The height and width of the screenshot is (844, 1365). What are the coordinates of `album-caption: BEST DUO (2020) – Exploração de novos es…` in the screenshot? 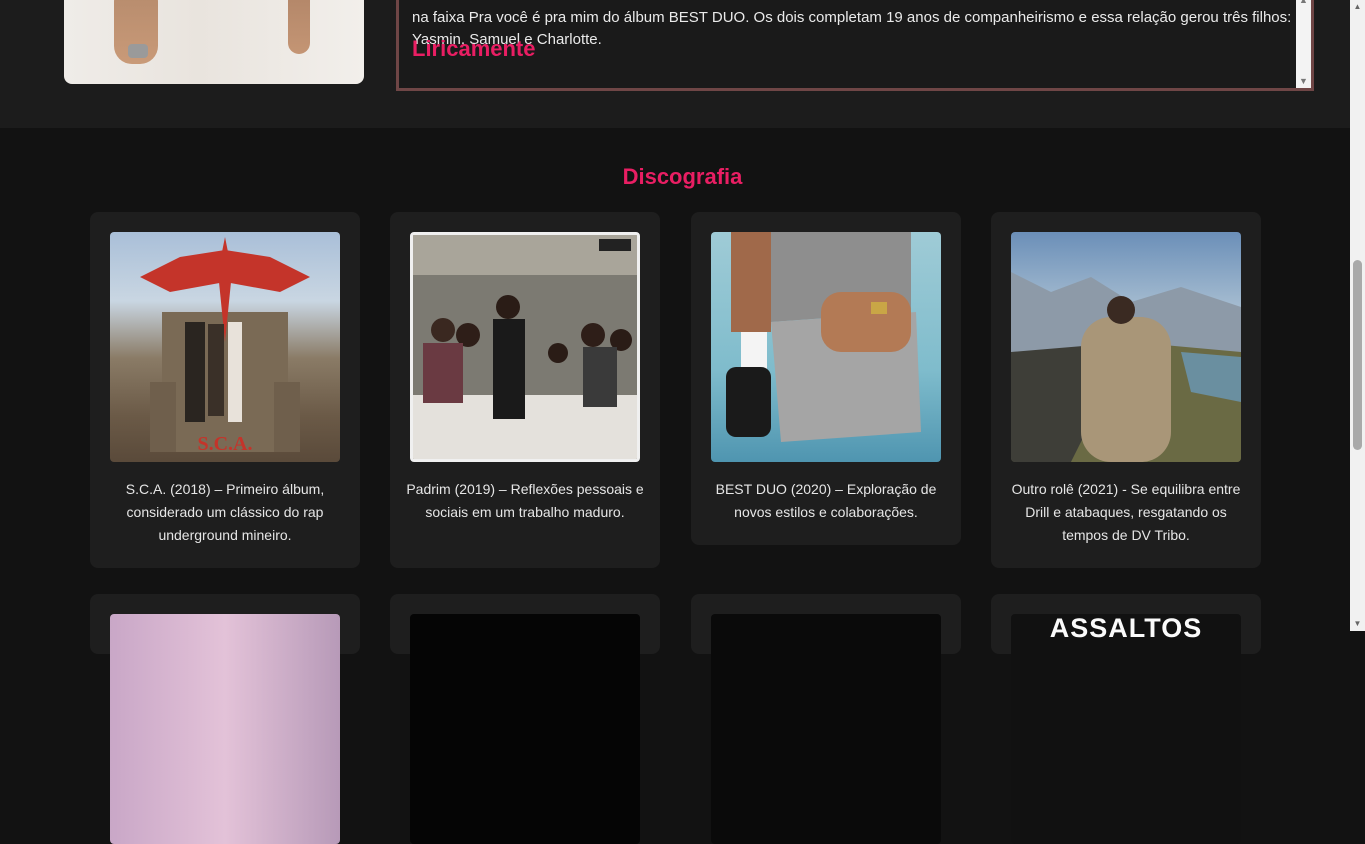 It's located at (826, 500).